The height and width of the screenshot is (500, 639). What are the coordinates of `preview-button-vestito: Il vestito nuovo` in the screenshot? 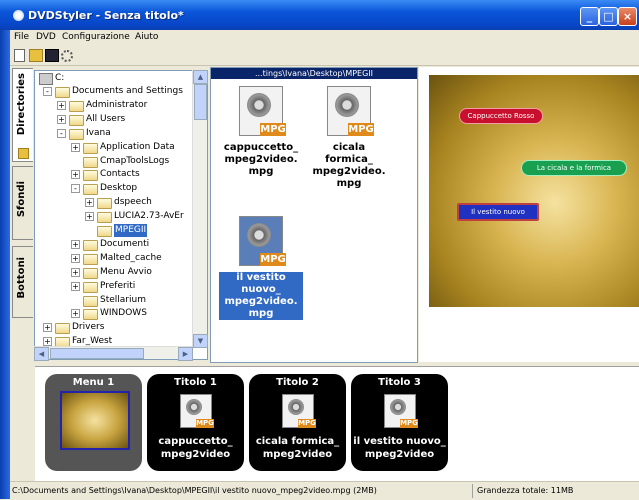 It's located at (498, 212).